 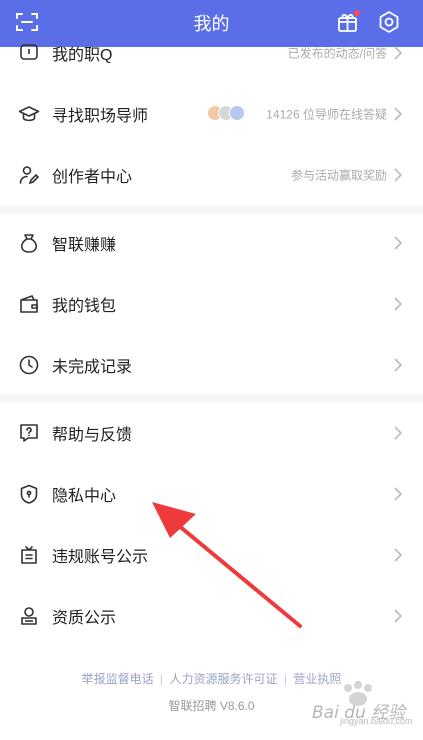 What do you see at coordinates (92, 435) in the screenshot?
I see `menu-item-label: 帮助与反馈` at bounding box center [92, 435].